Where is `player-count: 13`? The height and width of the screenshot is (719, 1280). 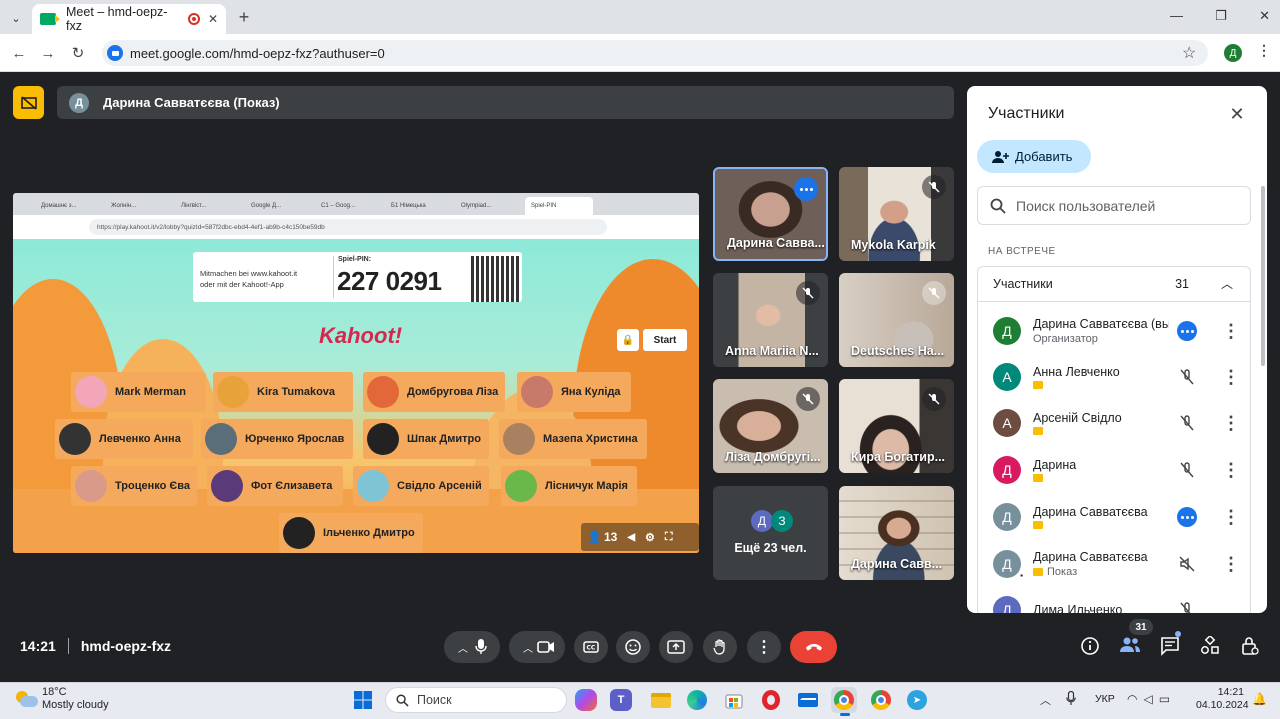 player-count: 13 is located at coordinates (610, 537).